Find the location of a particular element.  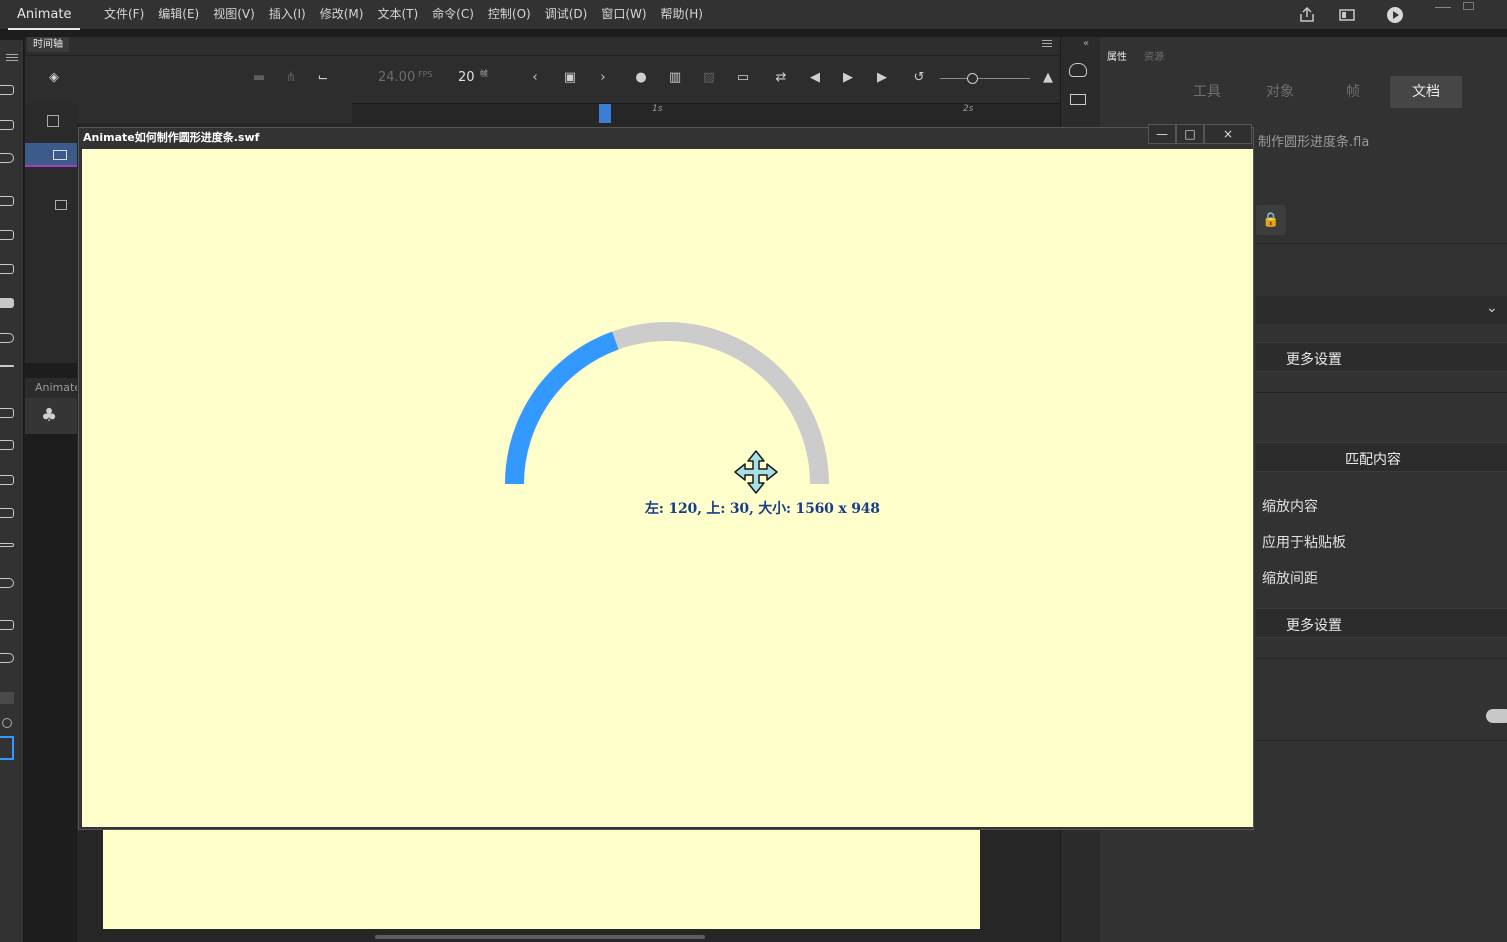

progress-track is located at coordinates (667, 403).